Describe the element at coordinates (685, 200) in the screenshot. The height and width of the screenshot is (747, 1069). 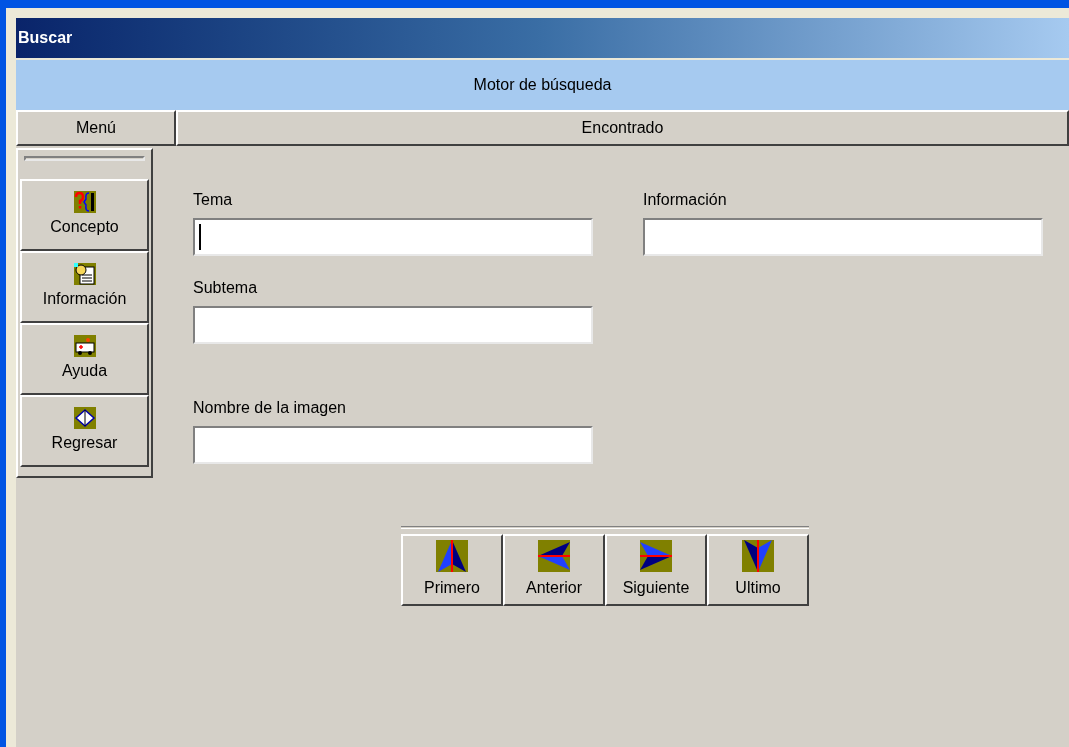
I see `field-label: Información` at that location.